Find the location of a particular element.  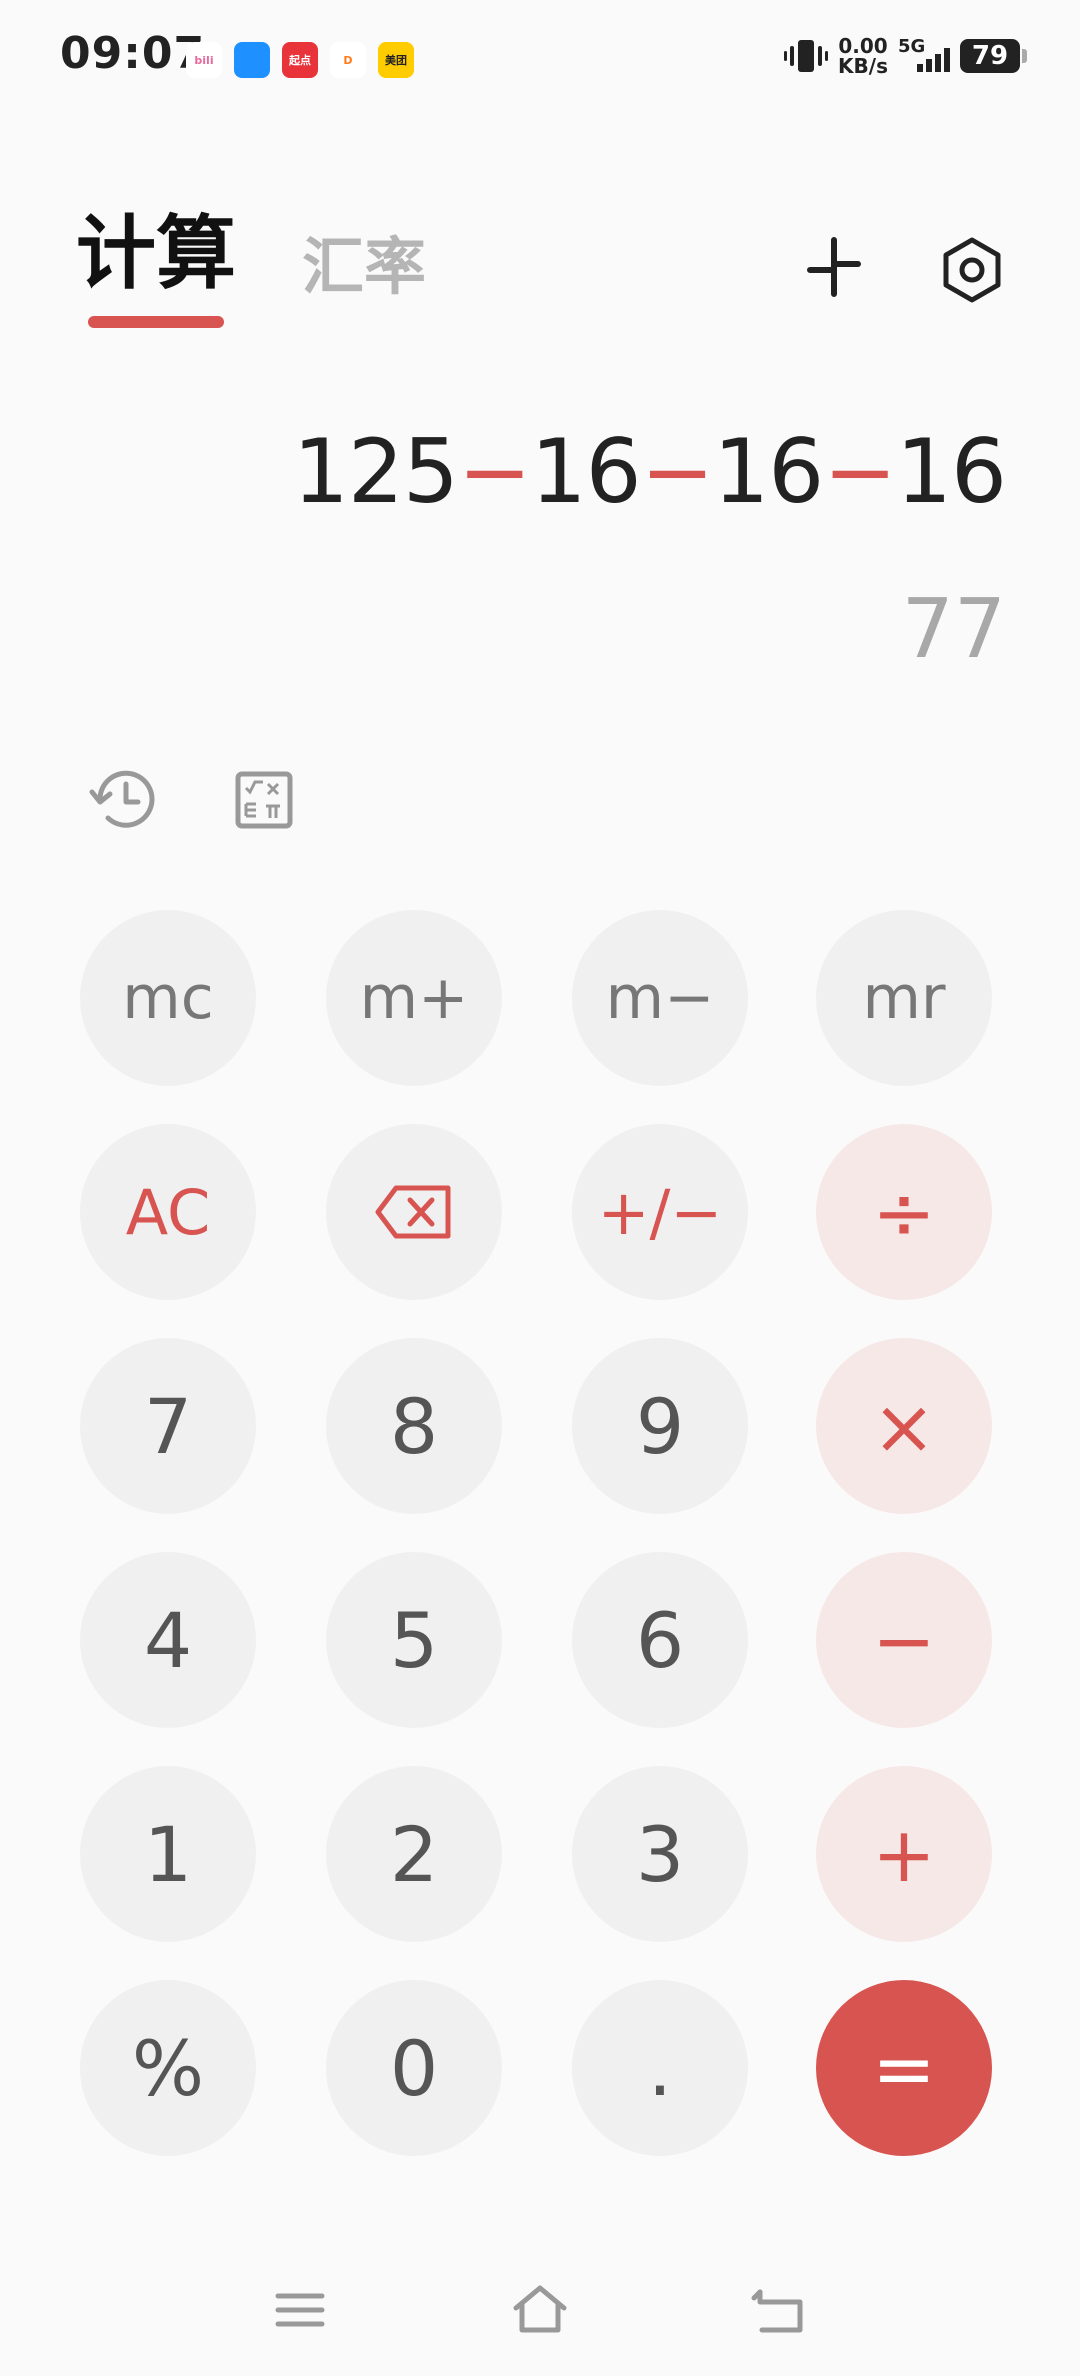

mc-label: mc is located at coordinates (168, 998).